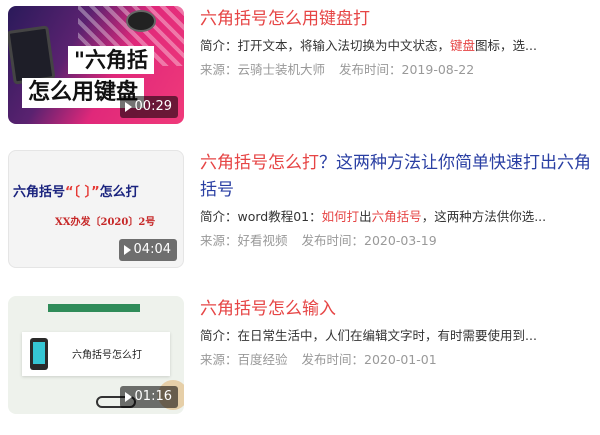 Image resolution: width=600 pixels, height=435 pixels. I want to click on thumbnail-caption: 六角括号怎么打, so click(107, 355).